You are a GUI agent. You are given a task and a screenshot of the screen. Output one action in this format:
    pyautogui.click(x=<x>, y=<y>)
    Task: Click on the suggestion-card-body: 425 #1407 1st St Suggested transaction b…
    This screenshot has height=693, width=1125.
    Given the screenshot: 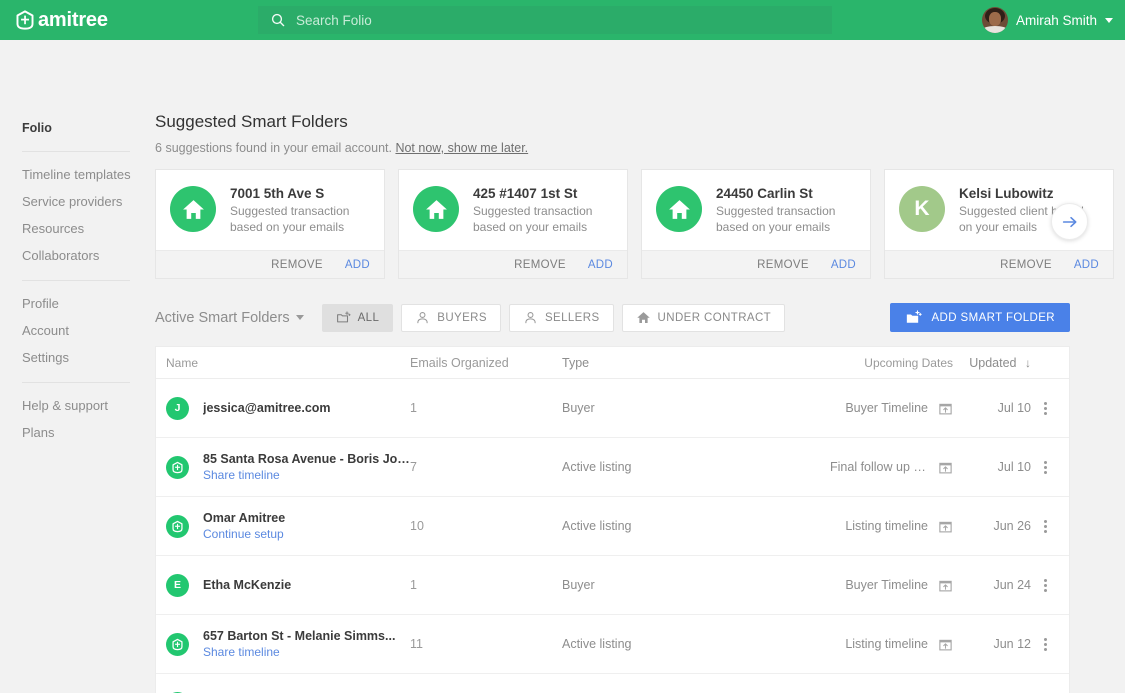 What is the action you would take?
    pyautogui.click(x=513, y=210)
    